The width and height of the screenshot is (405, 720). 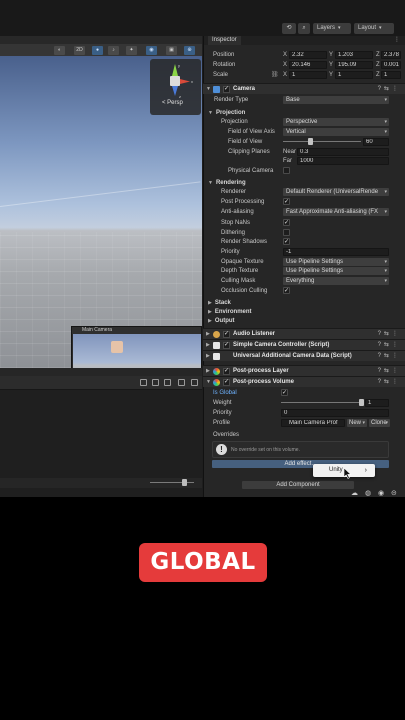 What do you see at coordinates (230, 183) in the screenshot?
I see `section-title: Rendering` at bounding box center [230, 183].